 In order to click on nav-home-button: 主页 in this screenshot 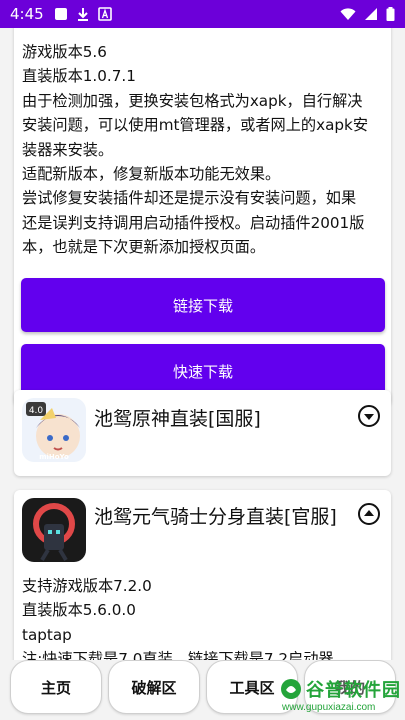, I will do `click(56, 687)`.